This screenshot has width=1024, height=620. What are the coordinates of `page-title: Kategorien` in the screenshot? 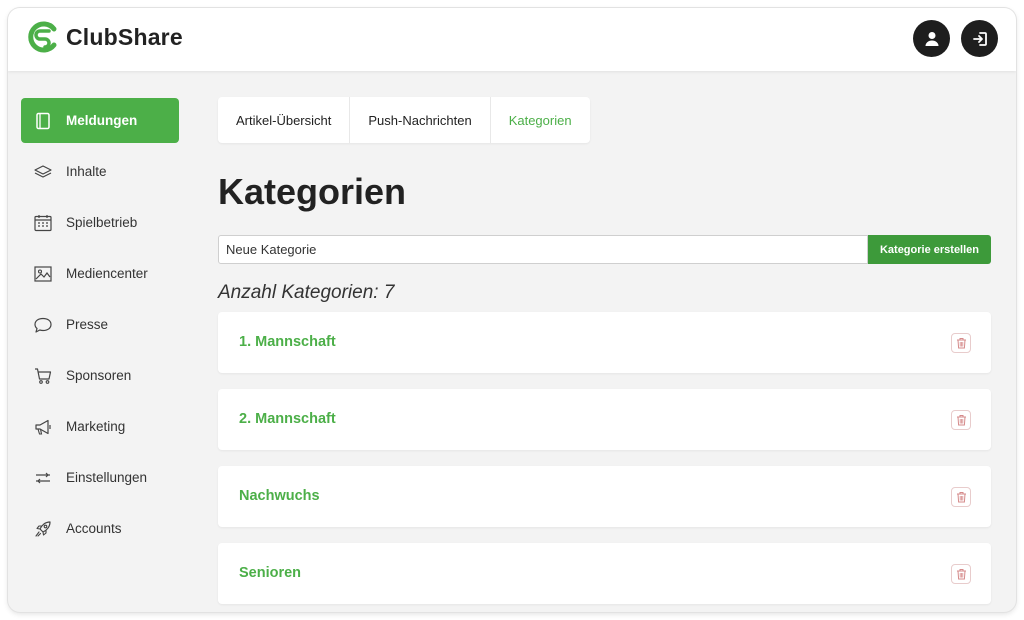 It's located at (312, 191).